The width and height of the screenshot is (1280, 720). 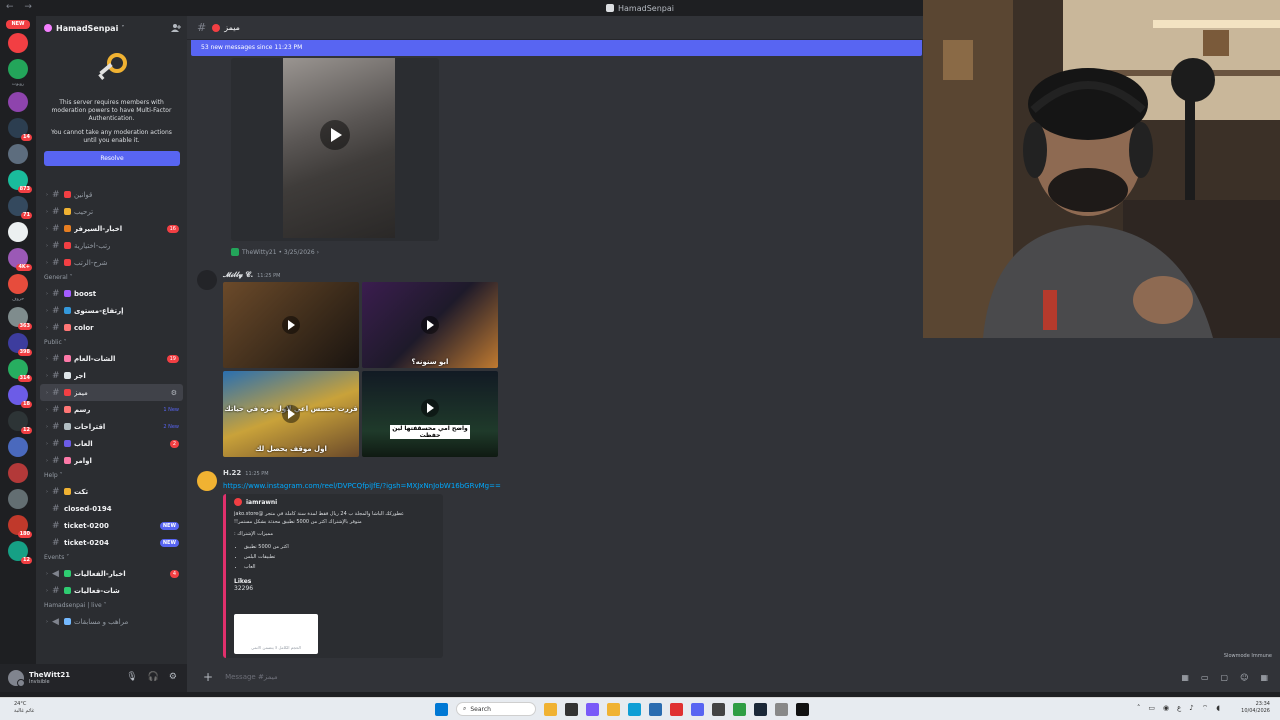 What do you see at coordinates (1264, 677) in the screenshot?
I see `apps-icon: ▦` at bounding box center [1264, 677].